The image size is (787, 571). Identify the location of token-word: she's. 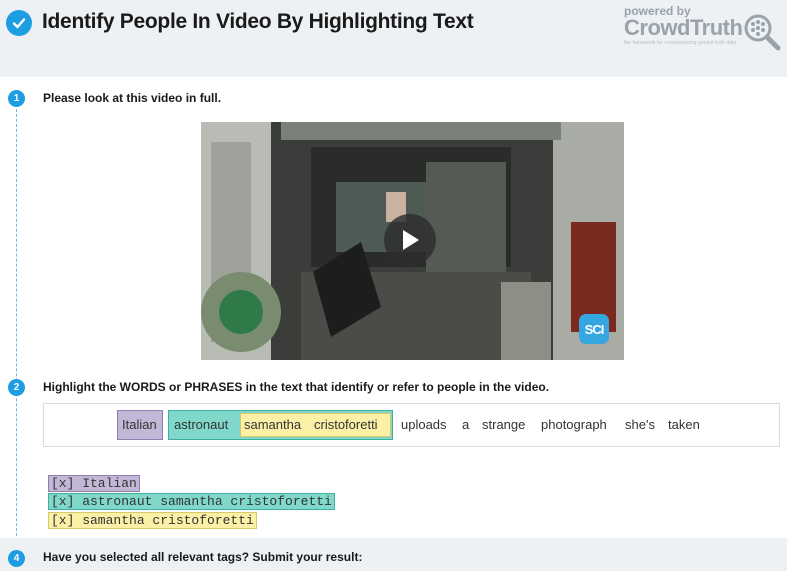
(640, 424).